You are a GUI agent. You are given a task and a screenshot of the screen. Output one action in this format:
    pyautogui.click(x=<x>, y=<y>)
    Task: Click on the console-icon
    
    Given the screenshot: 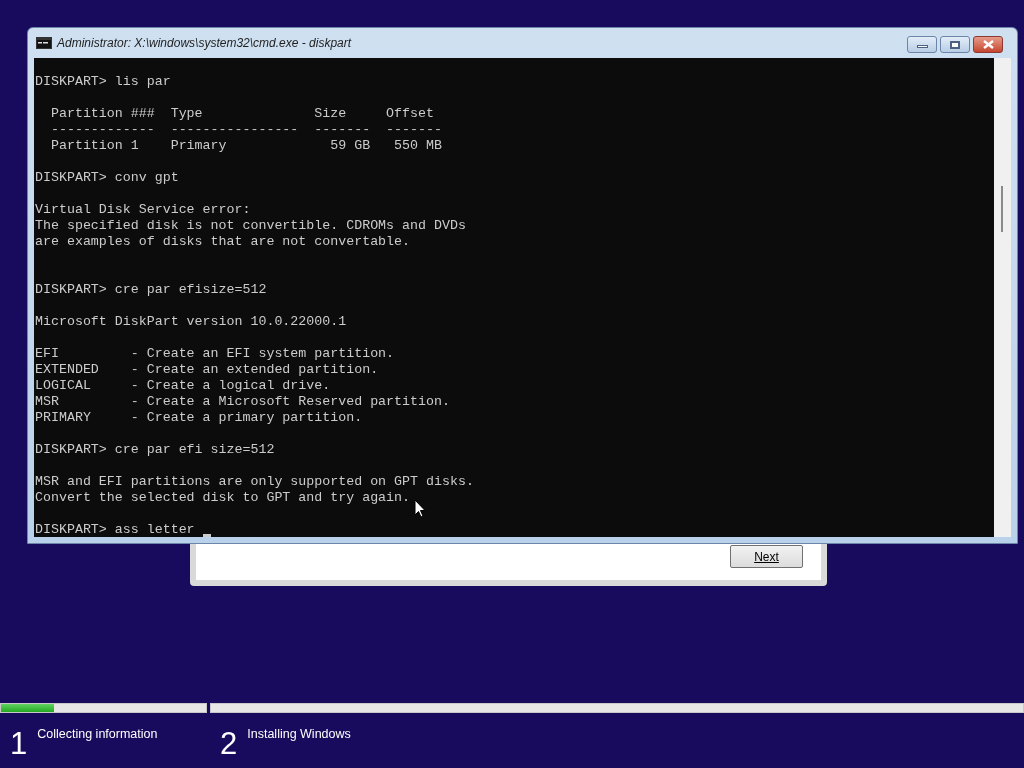 What is the action you would take?
    pyautogui.click(x=44, y=43)
    